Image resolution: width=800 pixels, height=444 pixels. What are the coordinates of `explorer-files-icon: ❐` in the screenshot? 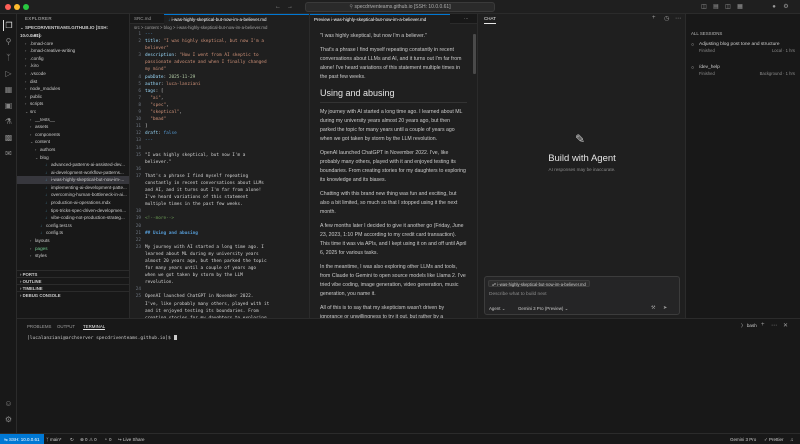 It's located at (8, 25).